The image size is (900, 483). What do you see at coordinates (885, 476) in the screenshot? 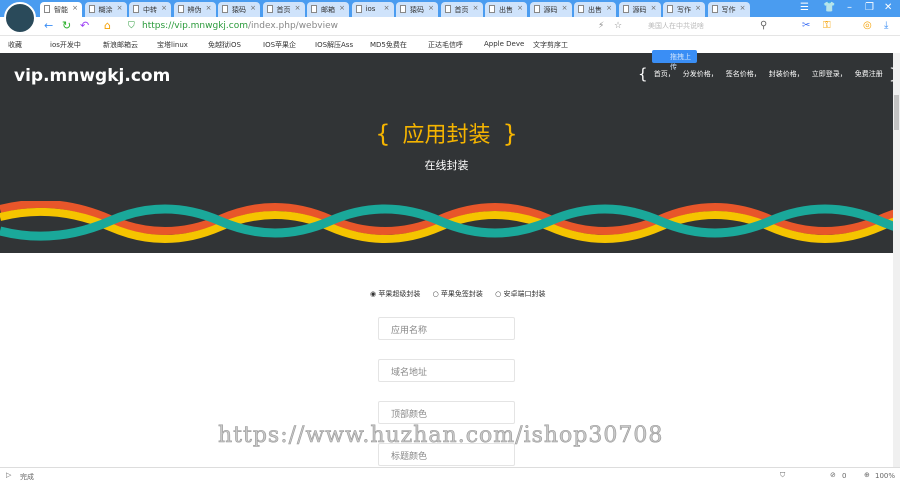
I see `zoom-level: 100%` at bounding box center [885, 476].